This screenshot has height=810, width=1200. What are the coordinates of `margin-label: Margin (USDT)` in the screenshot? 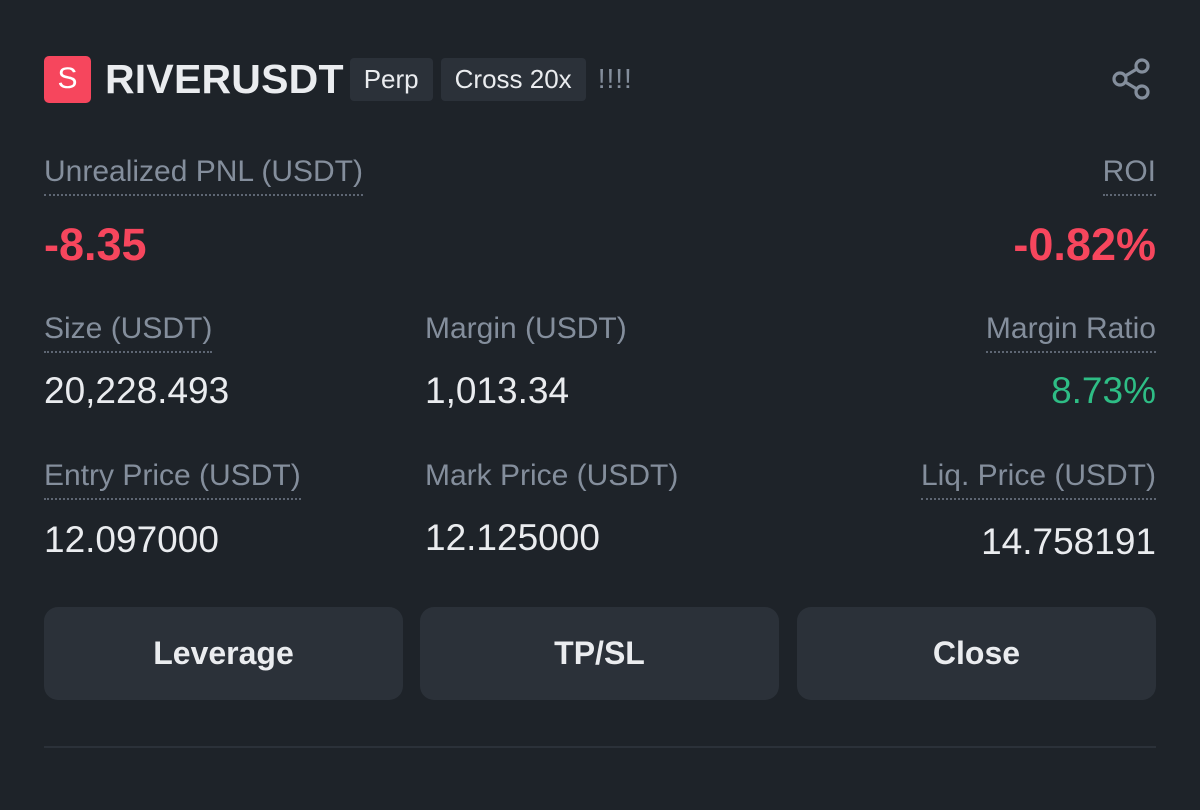 It's located at (526, 328).